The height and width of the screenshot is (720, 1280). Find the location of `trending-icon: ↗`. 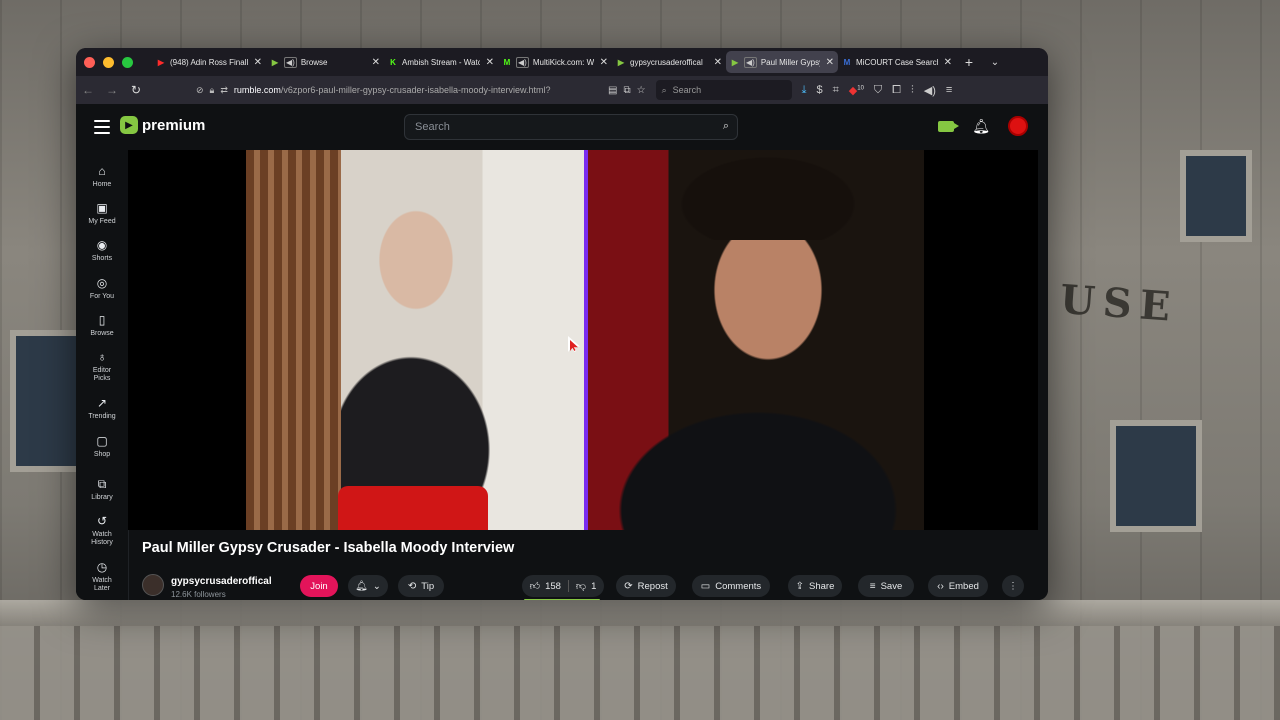

trending-icon: ↗ is located at coordinates (102, 403).